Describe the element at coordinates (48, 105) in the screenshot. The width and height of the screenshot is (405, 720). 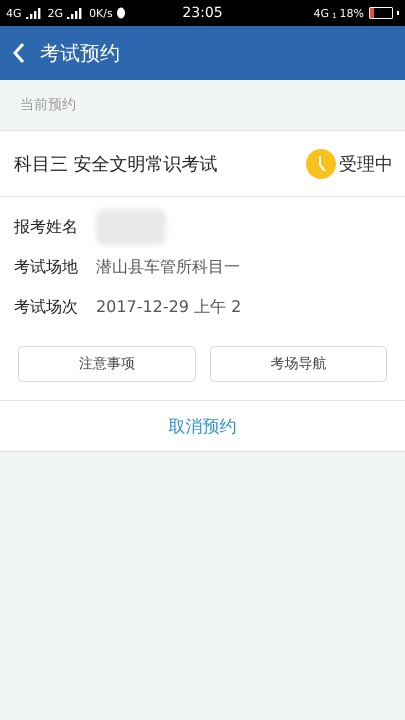
I see `section-label: 当前预约` at that location.